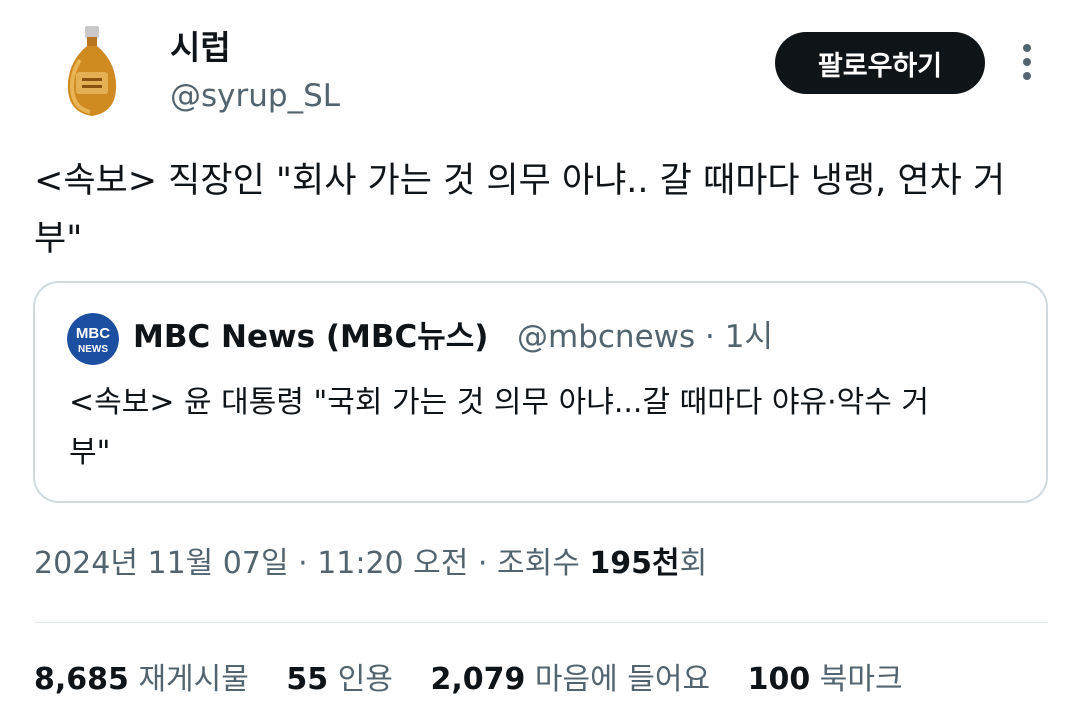 The height and width of the screenshot is (707, 1080). I want to click on quoted-handle: @mbcnews, so click(606, 337).